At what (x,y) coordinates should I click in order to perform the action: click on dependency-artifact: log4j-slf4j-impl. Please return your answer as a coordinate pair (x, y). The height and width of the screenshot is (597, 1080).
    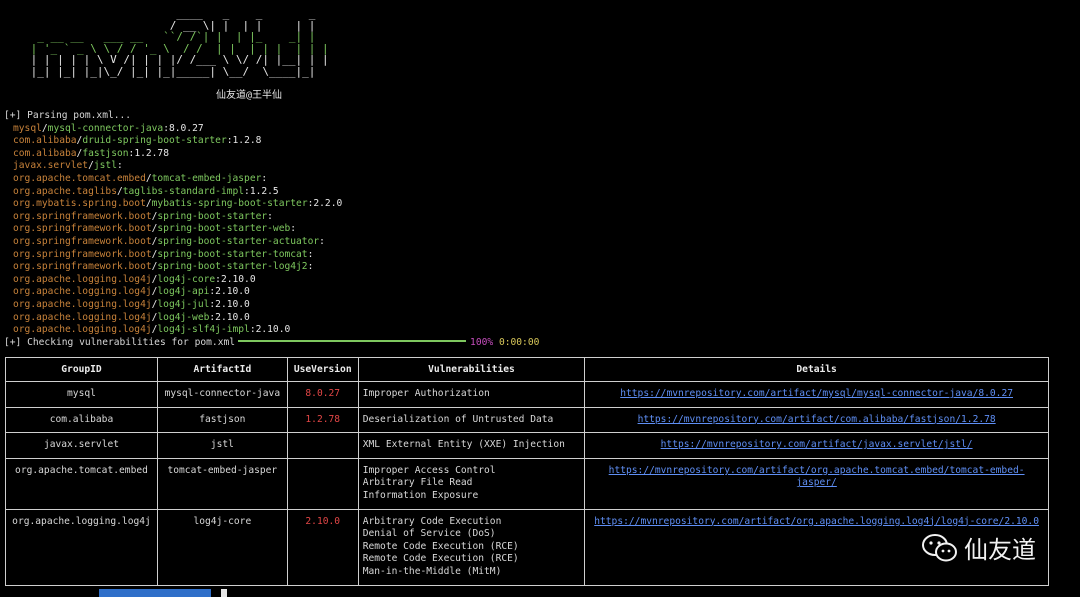
    Looking at the image, I should click on (203, 330).